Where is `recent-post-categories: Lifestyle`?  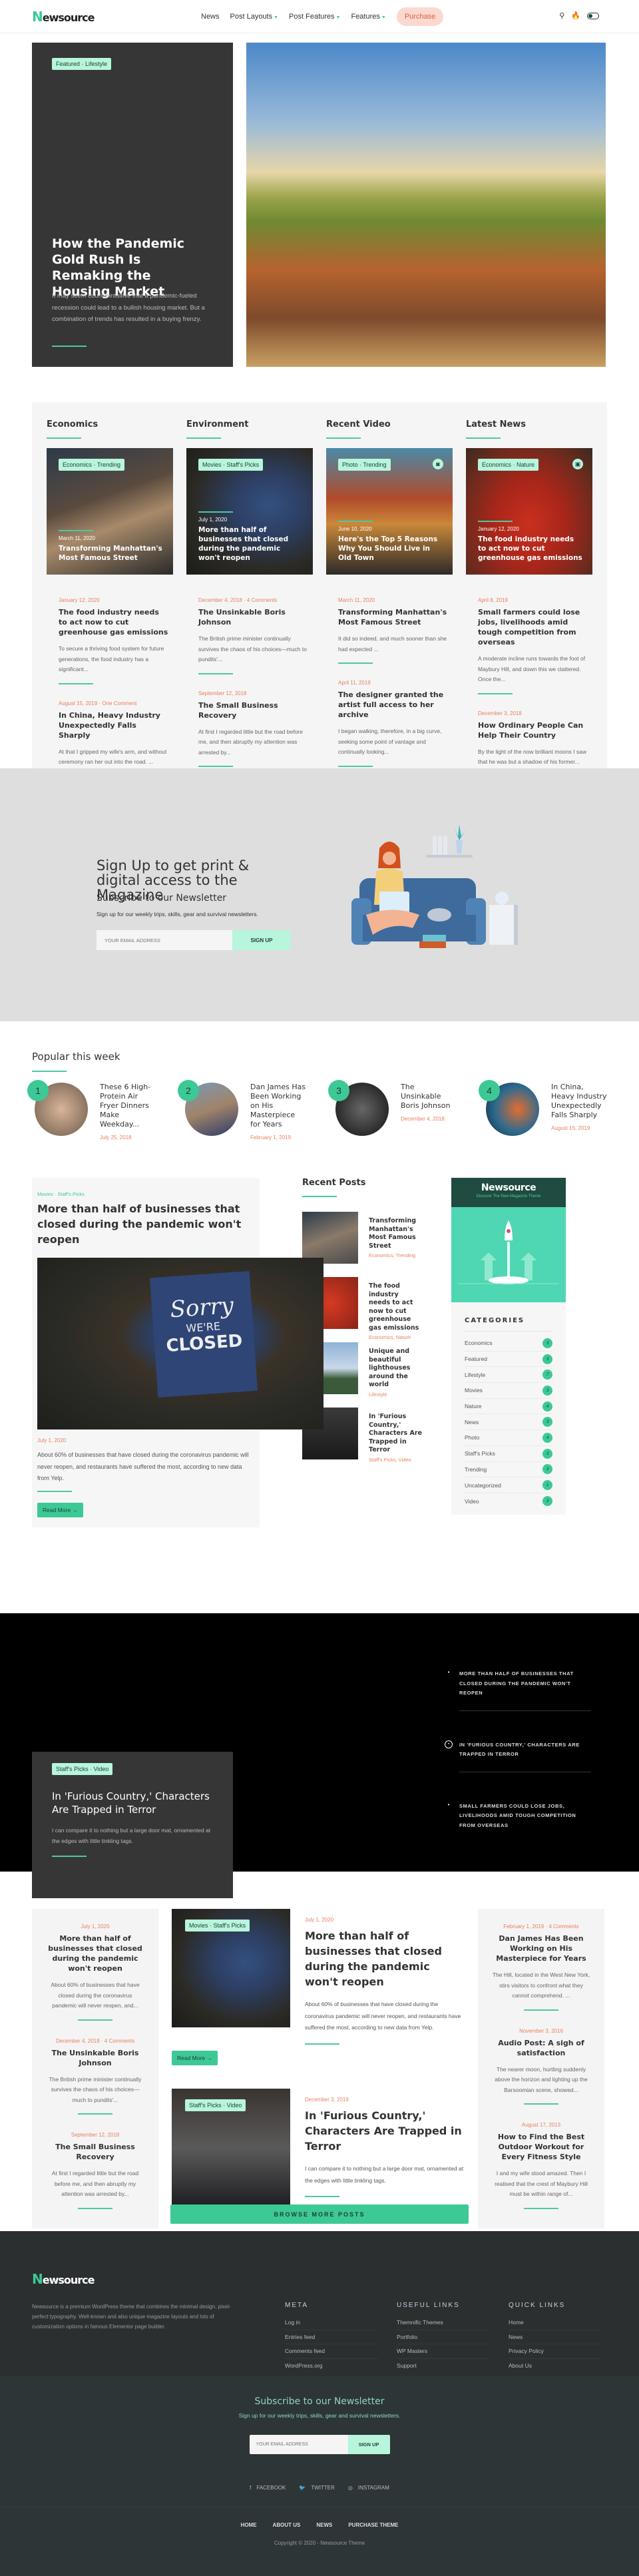
recent-post-categories: Lifestyle is located at coordinates (395, 1395).